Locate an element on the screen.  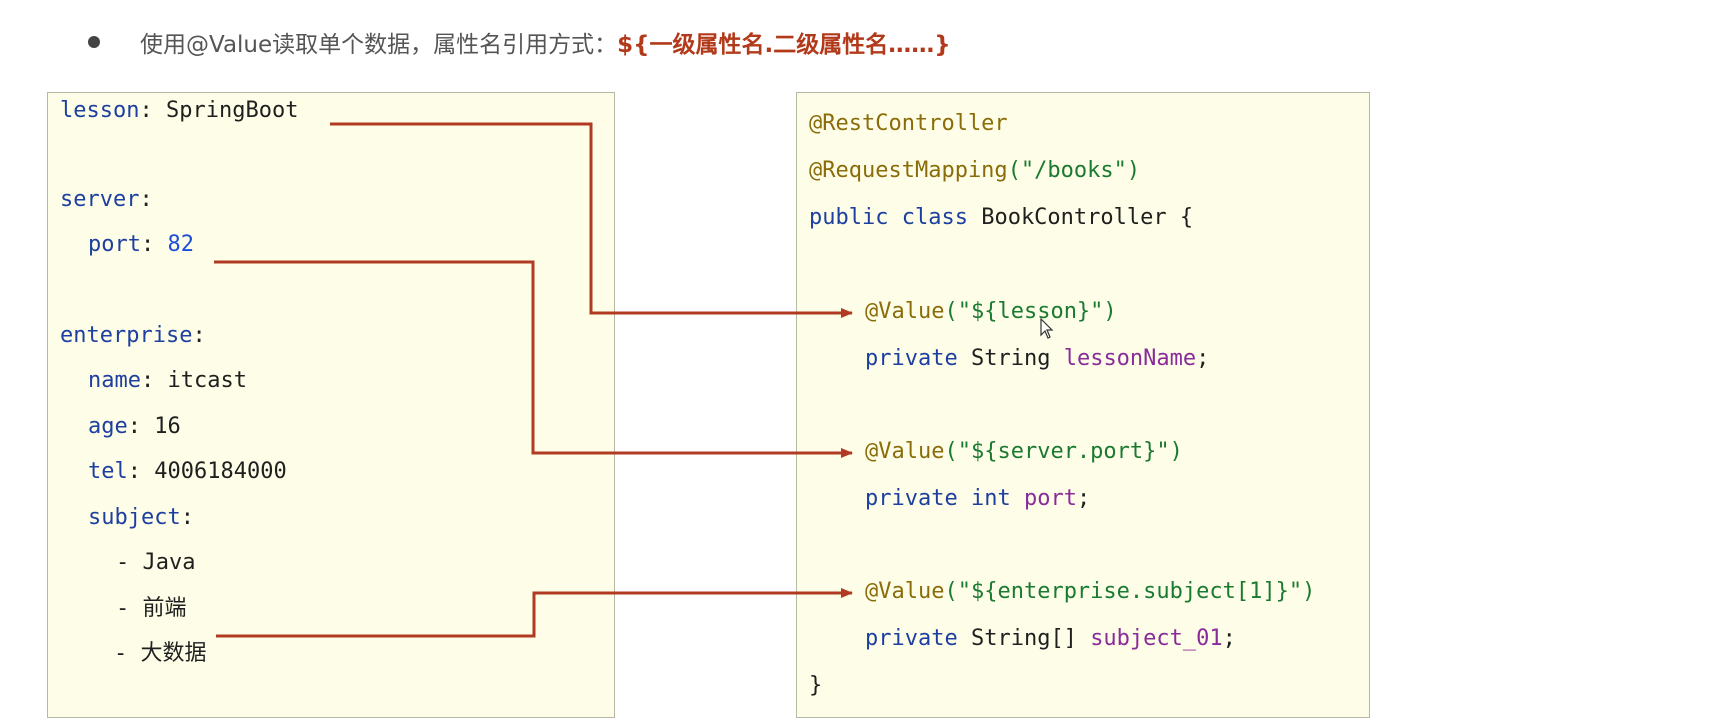
arrow-server-port is located at coordinates (533, 359).